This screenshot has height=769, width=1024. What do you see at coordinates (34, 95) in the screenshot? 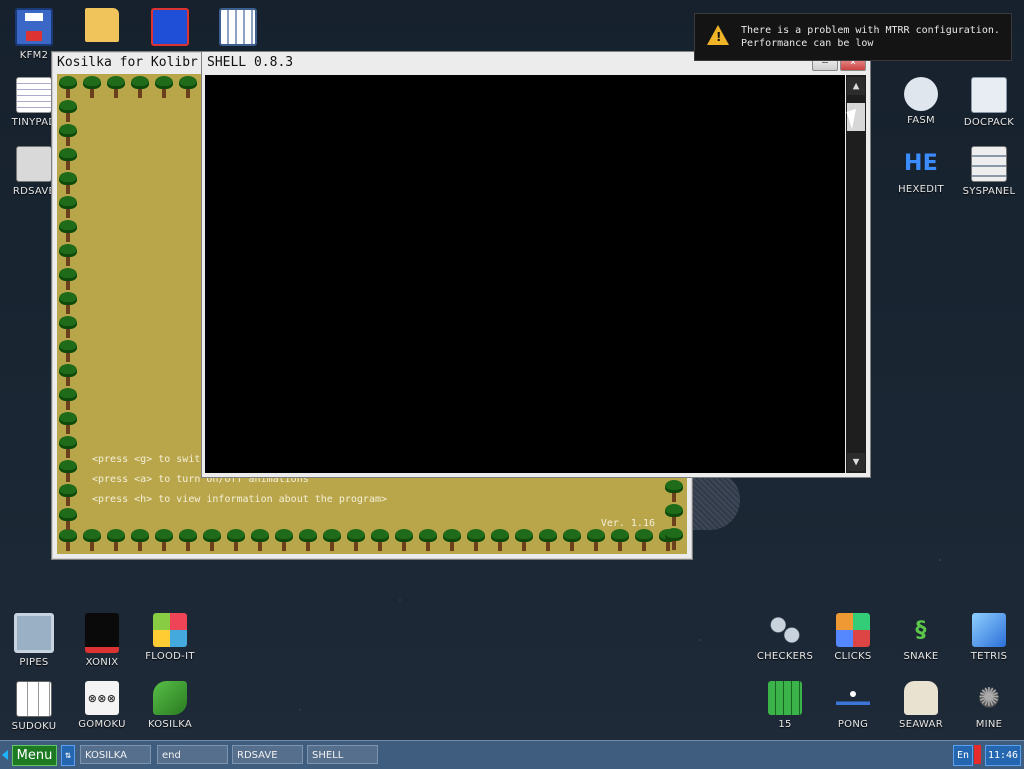
I see `notepad-icon` at bounding box center [34, 95].